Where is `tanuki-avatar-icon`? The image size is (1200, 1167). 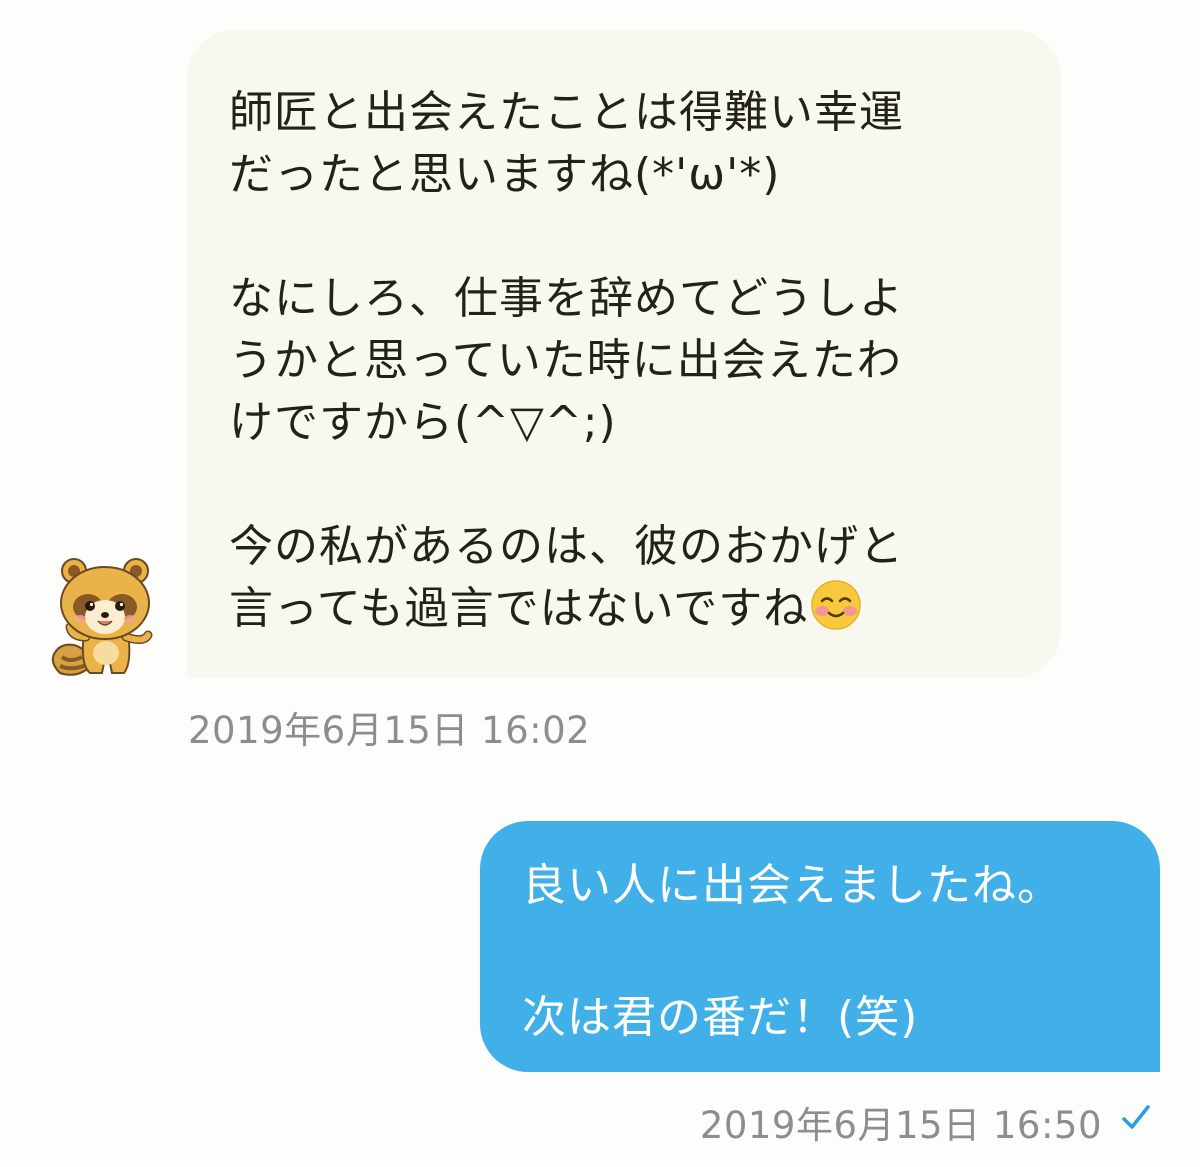
tanuki-avatar-icon is located at coordinates (102, 617).